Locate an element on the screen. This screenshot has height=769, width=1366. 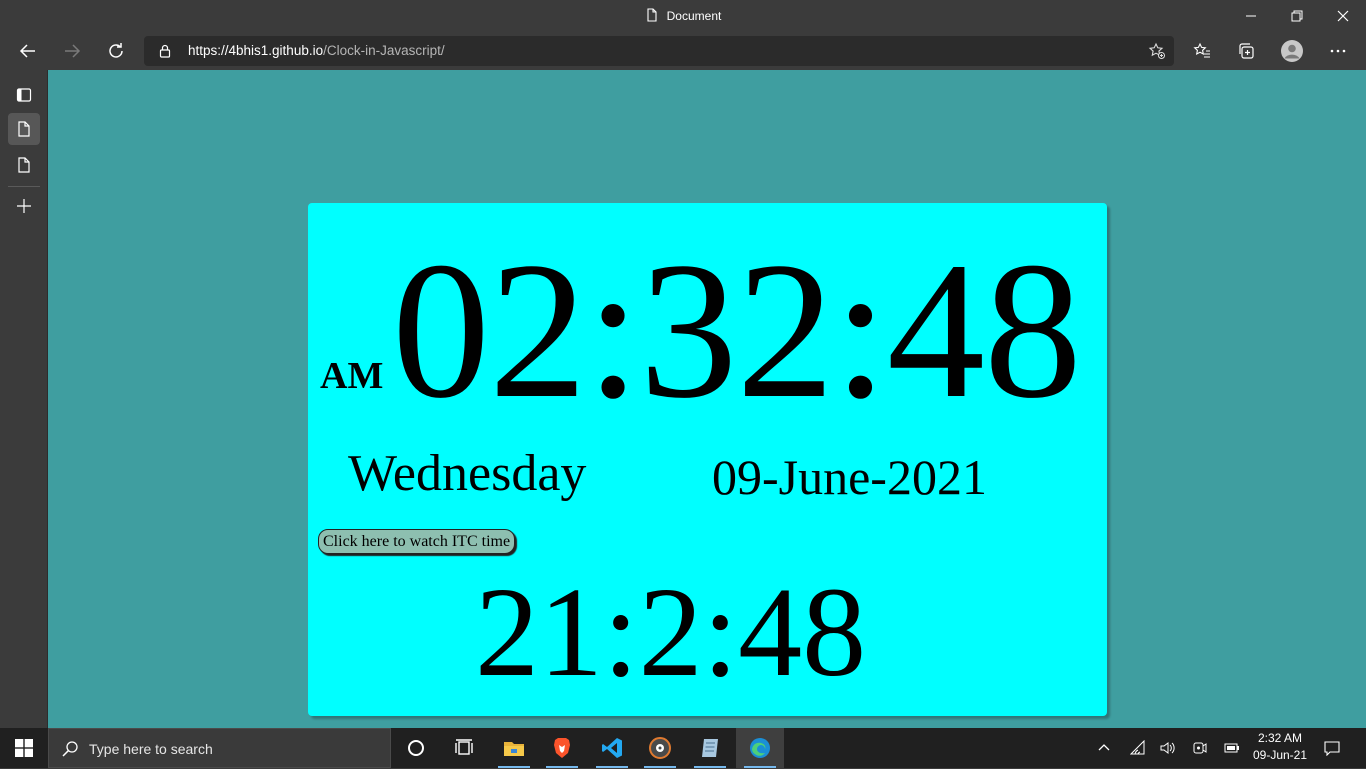
window-title-area: Document is located at coordinates (683, 16).